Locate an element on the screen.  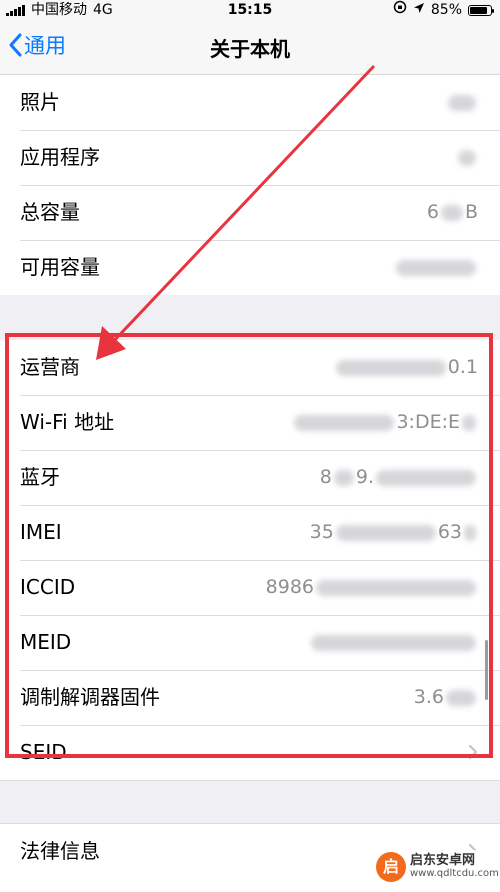
status-bar: 中国移动 4G 15:15 85% is located at coordinates (250, 10).